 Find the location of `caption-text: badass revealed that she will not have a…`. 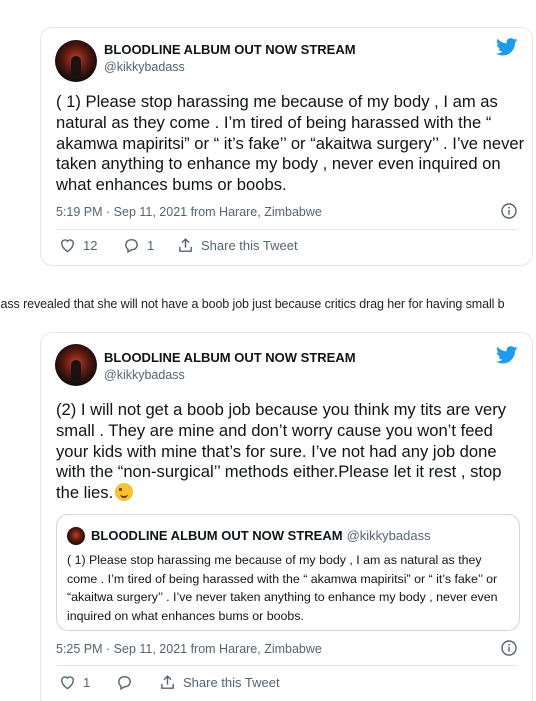

caption-text: badass revealed that she will not have a… is located at coordinates (252, 304).